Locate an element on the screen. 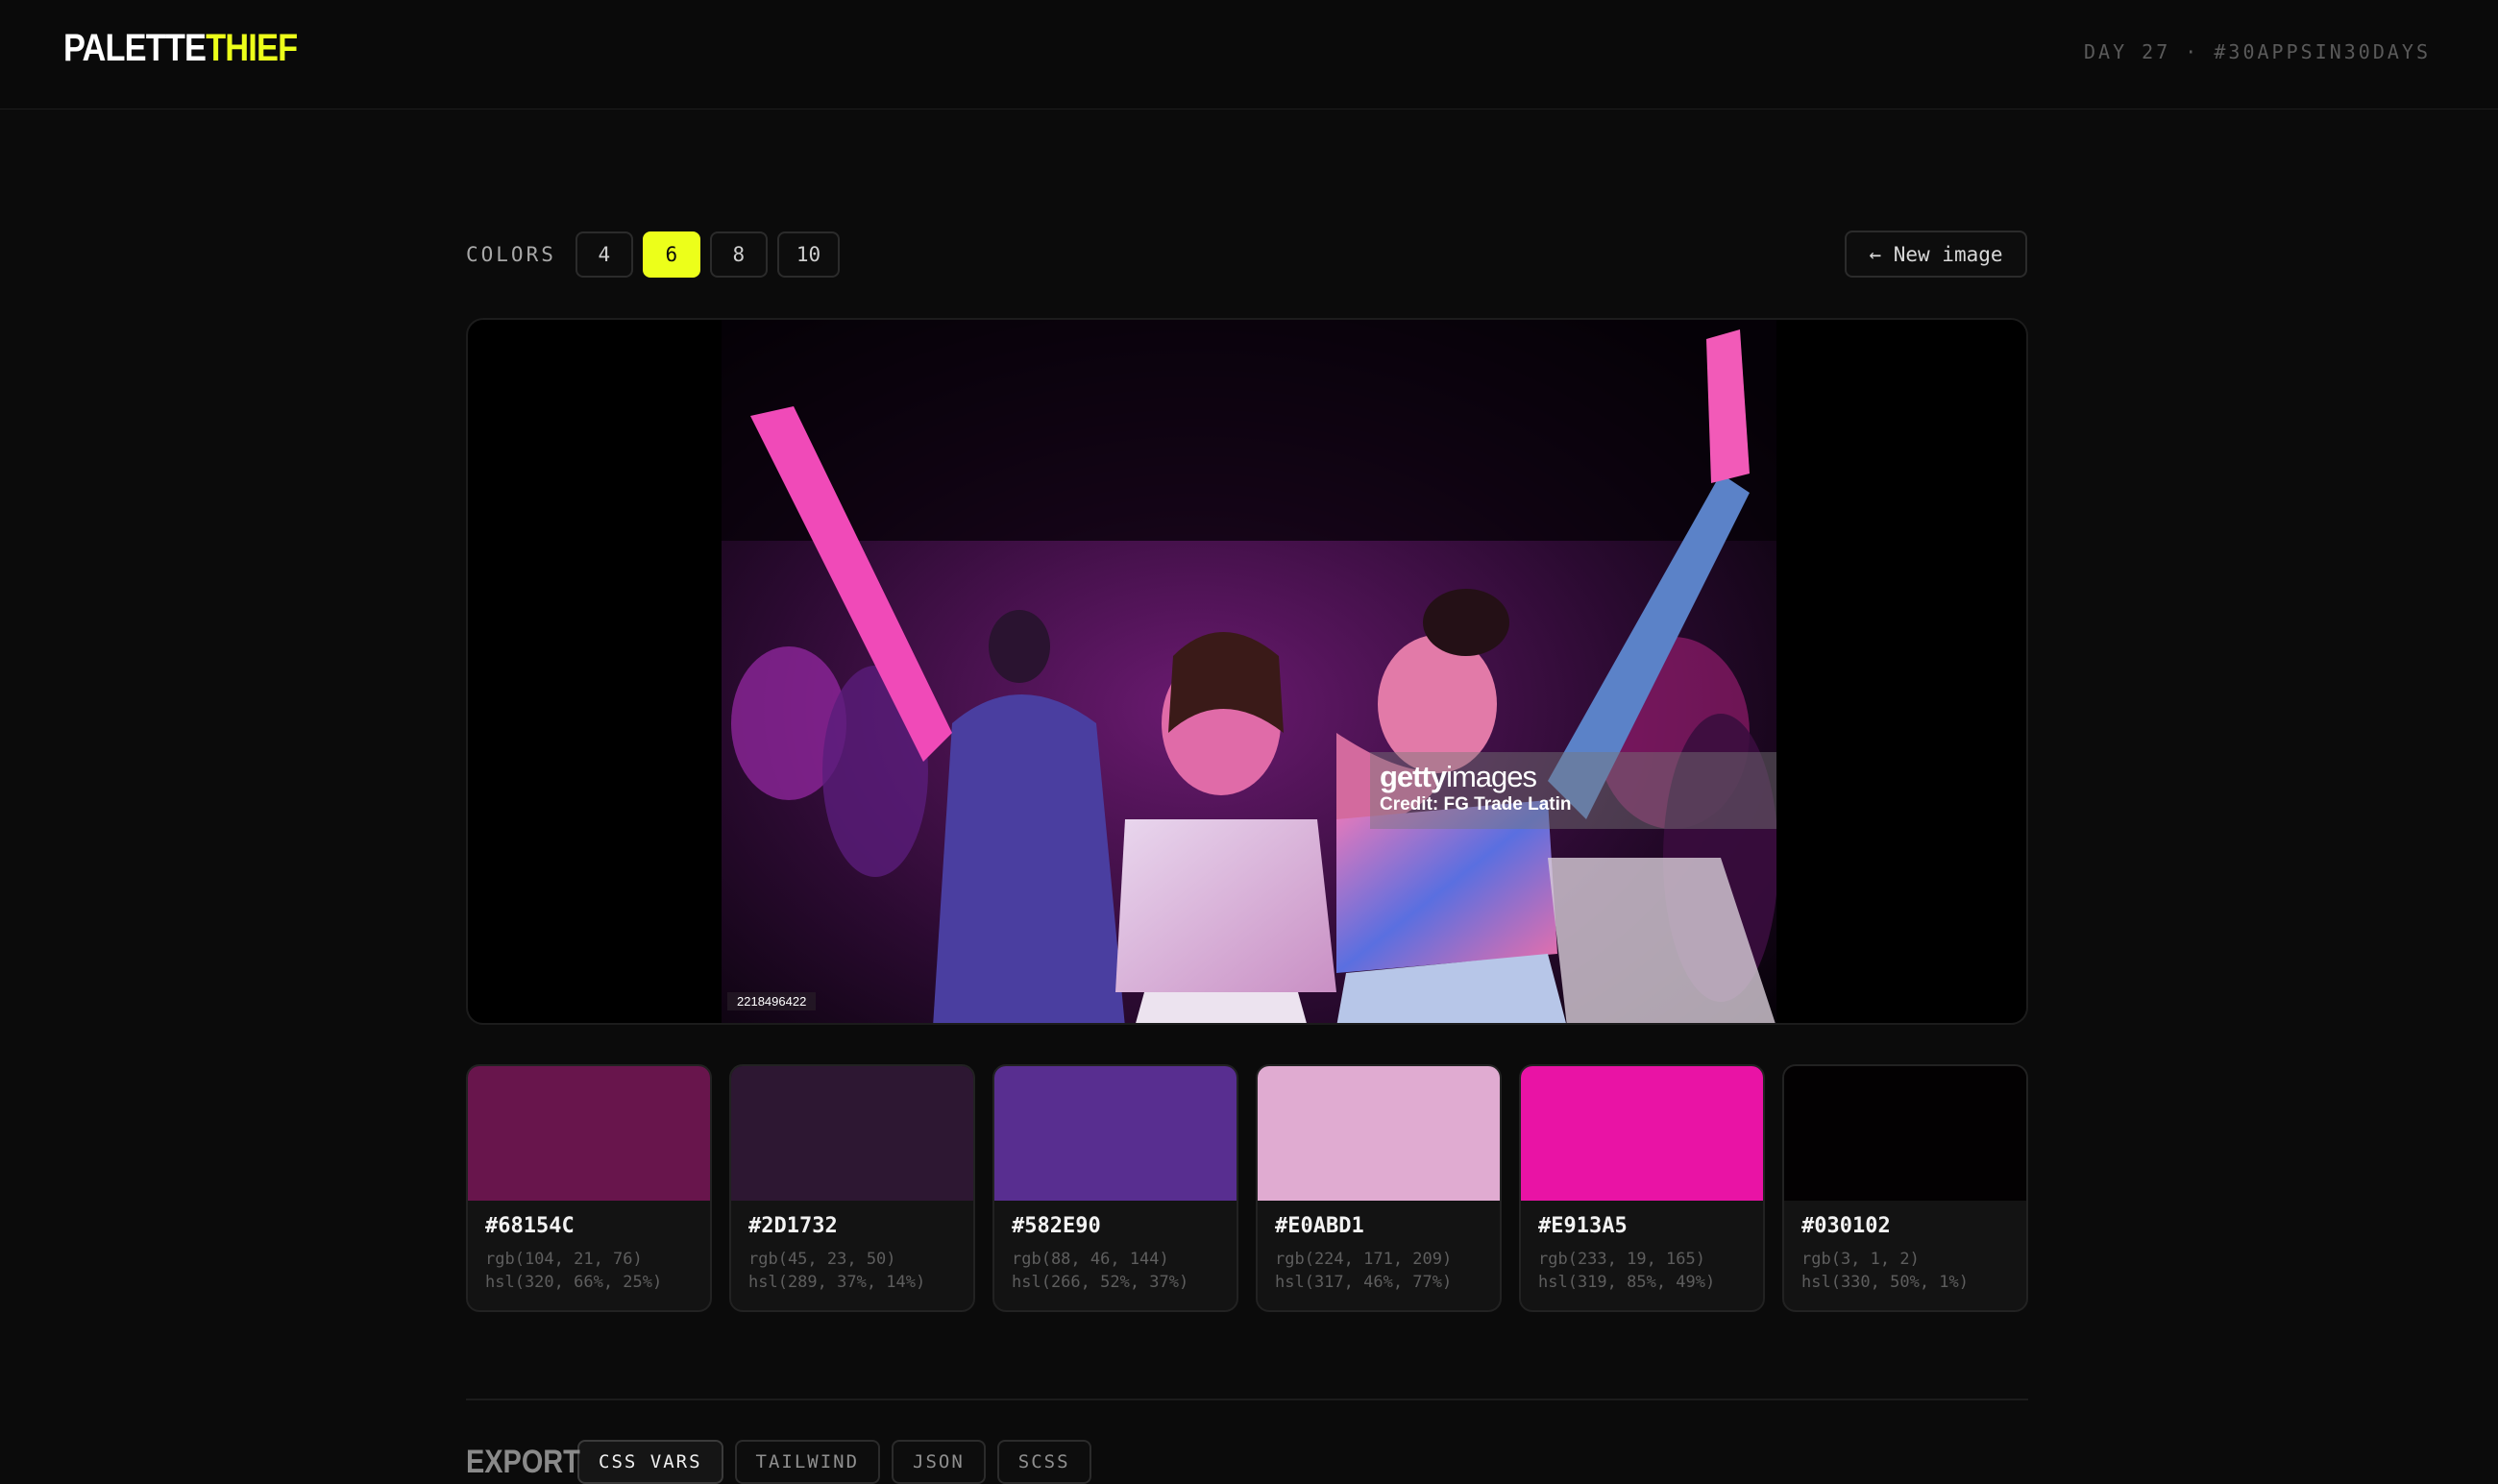 The image size is (2498, 1484). swatch-hsl: hsl(317, 46%, 77%) is located at coordinates (1364, 1282).